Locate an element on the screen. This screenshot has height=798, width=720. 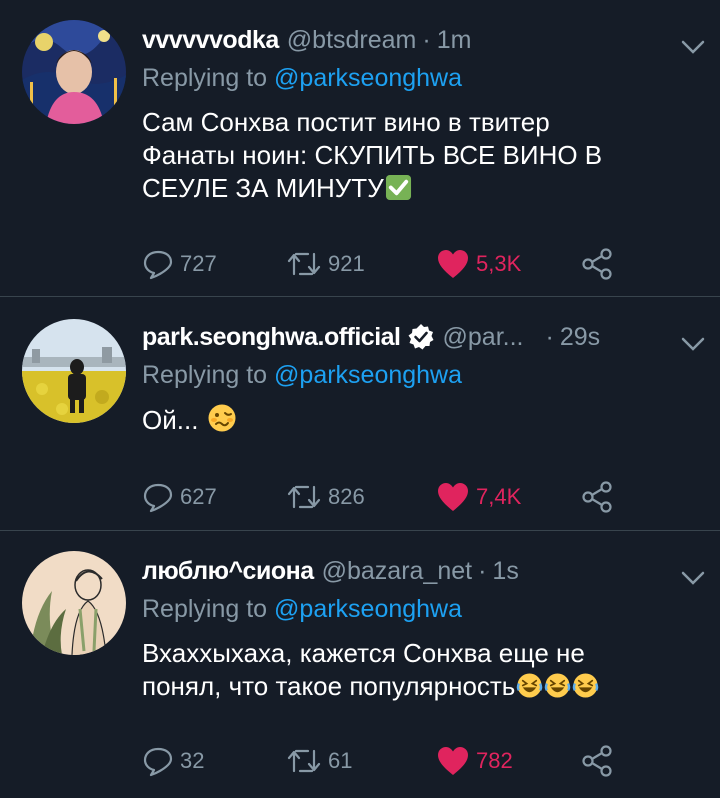
tweet-actions: 32 61 782 is located at coordinates (421, 761).